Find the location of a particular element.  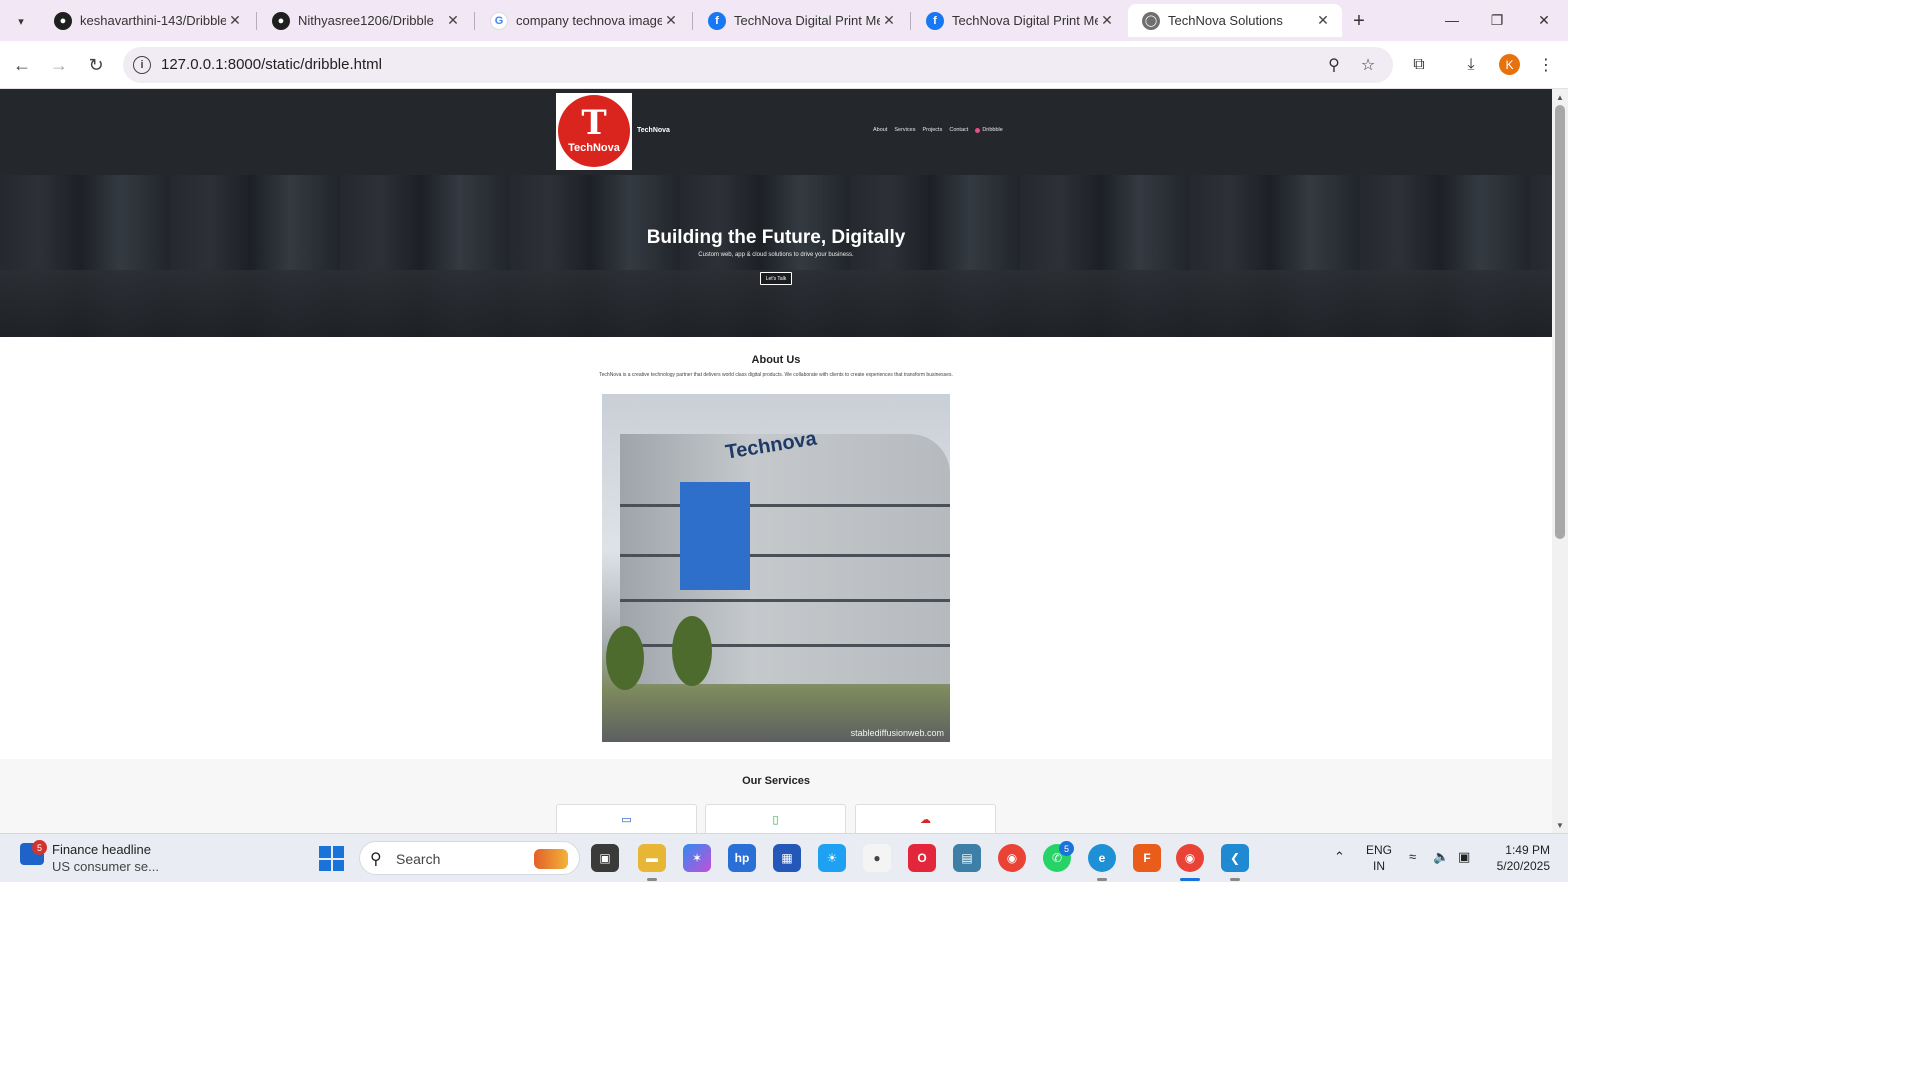

tab-github-keshavarthini: ● keshavarthini-143/Dribble ✕ is located at coordinates (147, 20).